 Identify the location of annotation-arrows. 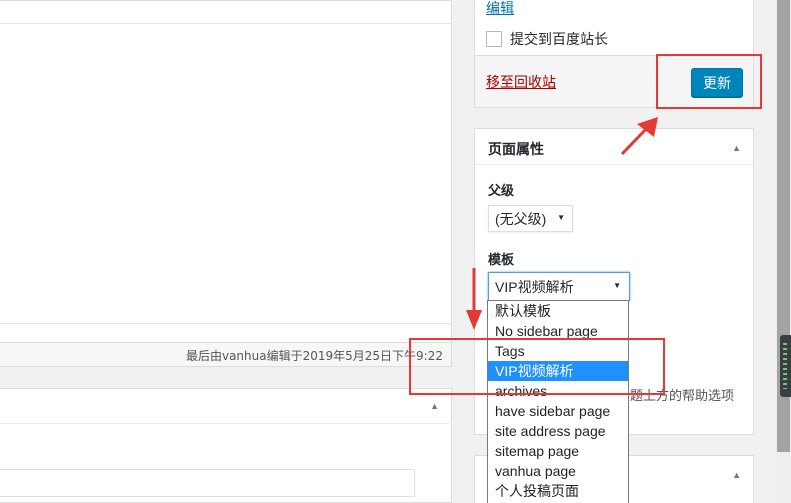
(562, 223).